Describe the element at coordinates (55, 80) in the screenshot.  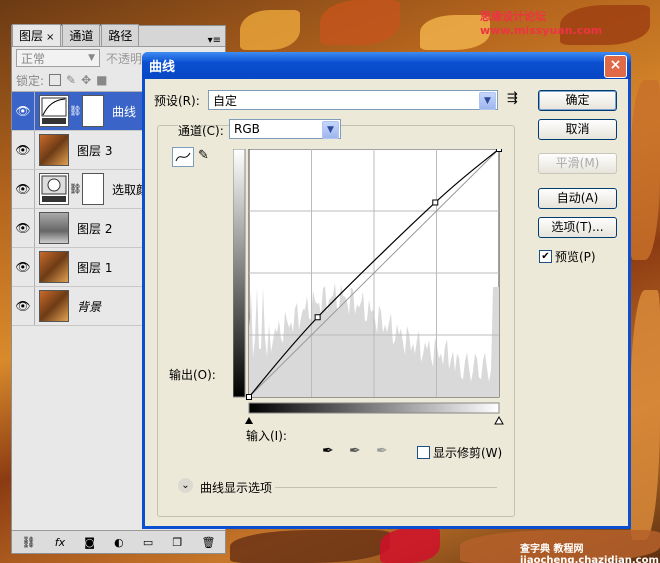
I see `lock-transparent-icon` at that location.